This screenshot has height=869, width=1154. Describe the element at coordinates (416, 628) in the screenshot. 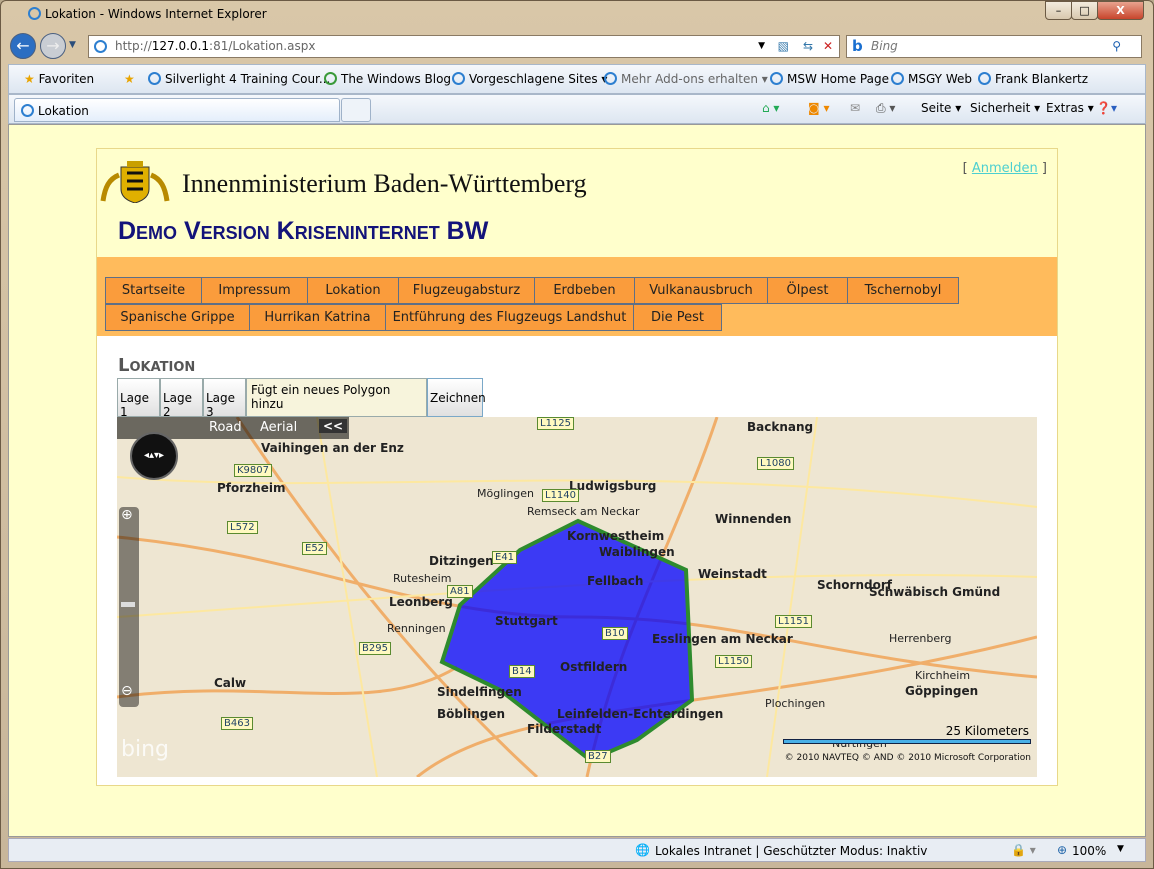

I see `map-place-label: Renningen` at that location.